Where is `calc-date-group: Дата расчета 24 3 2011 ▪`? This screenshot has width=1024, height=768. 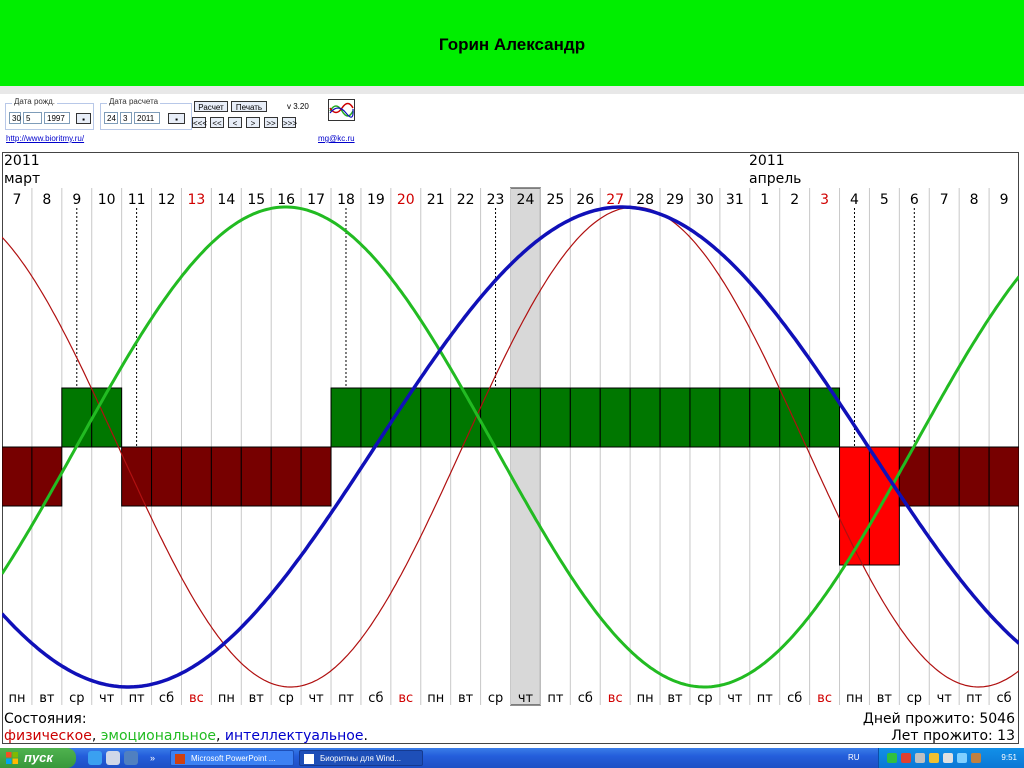 calc-date-group: Дата расчета 24 3 2011 ▪ is located at coordinates (146, 113).